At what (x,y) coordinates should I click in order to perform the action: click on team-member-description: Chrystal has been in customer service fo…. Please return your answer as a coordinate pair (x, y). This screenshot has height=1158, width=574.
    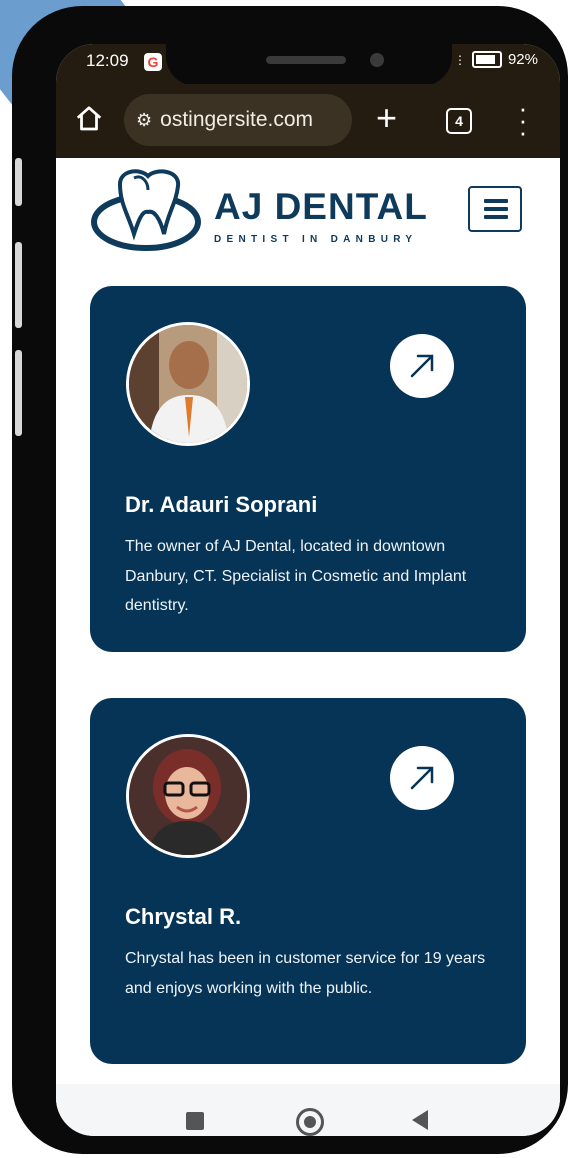
    Looking at the image, I should click on (305, 973).